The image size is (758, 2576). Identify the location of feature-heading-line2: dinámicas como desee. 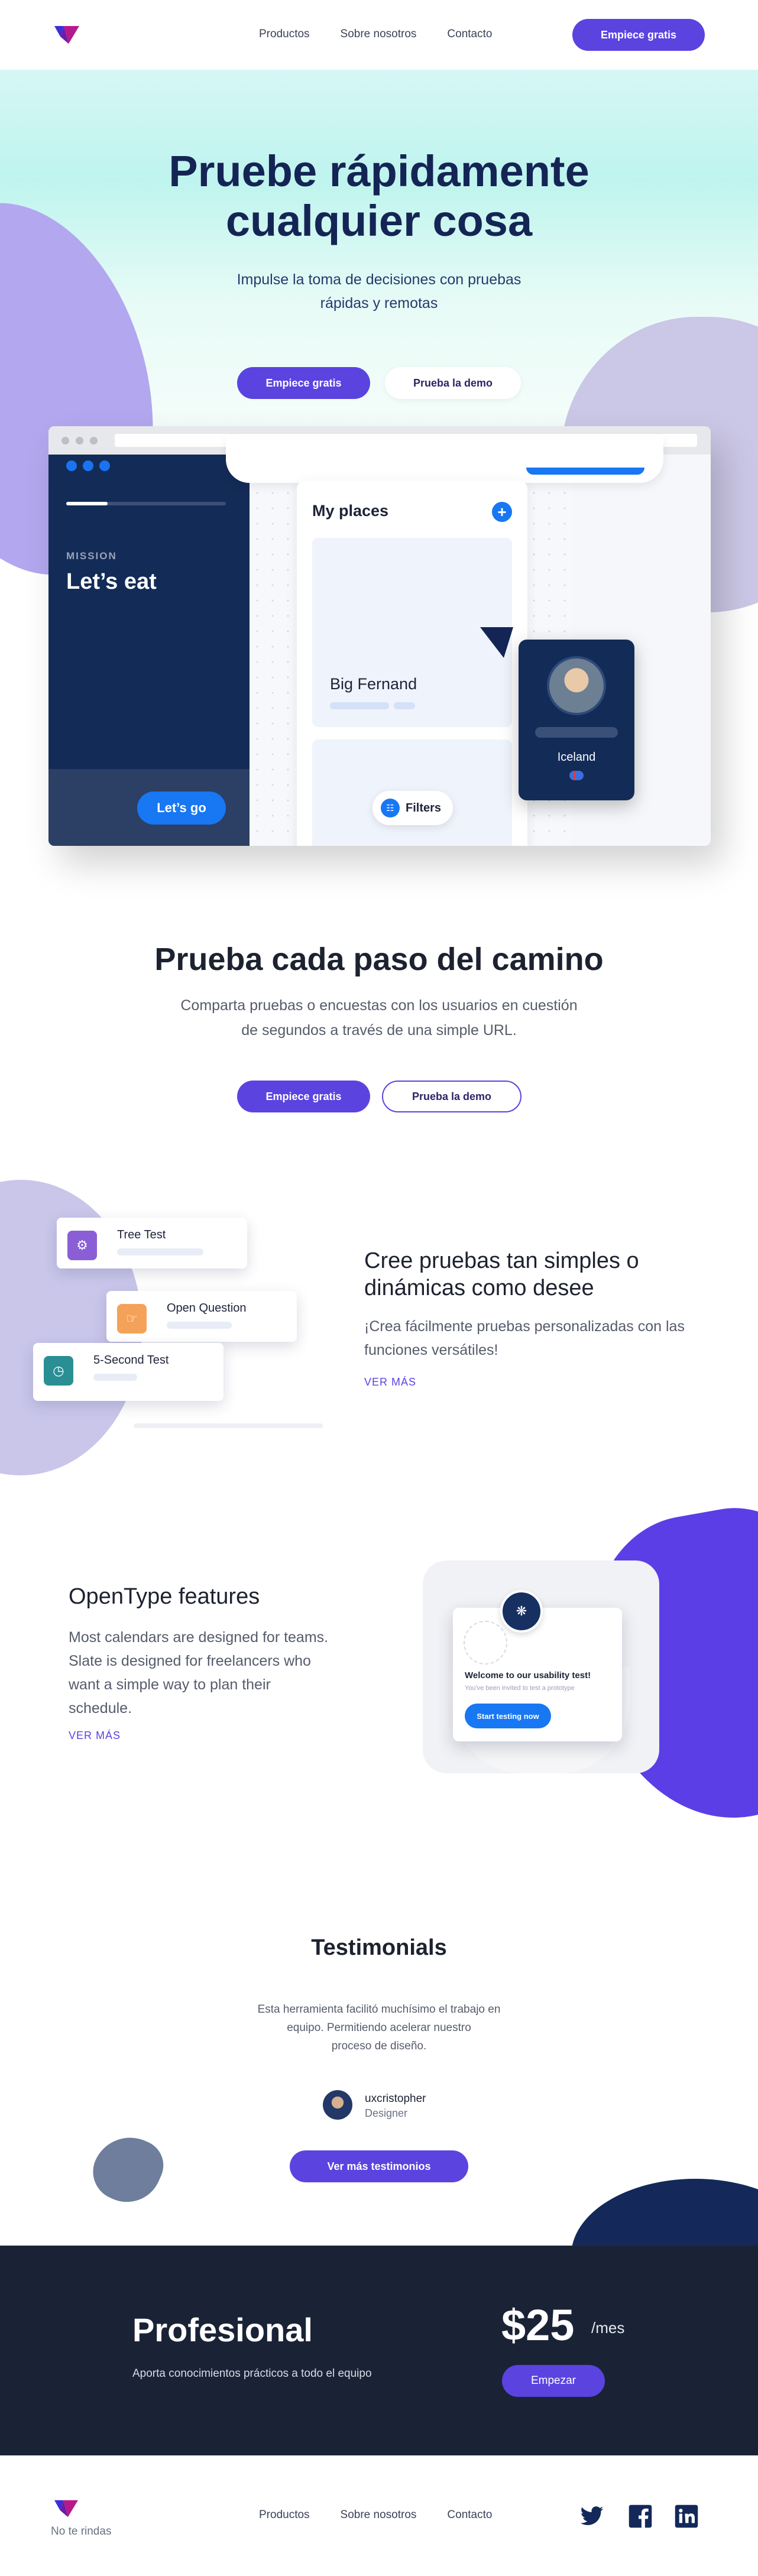
(479, 1288).